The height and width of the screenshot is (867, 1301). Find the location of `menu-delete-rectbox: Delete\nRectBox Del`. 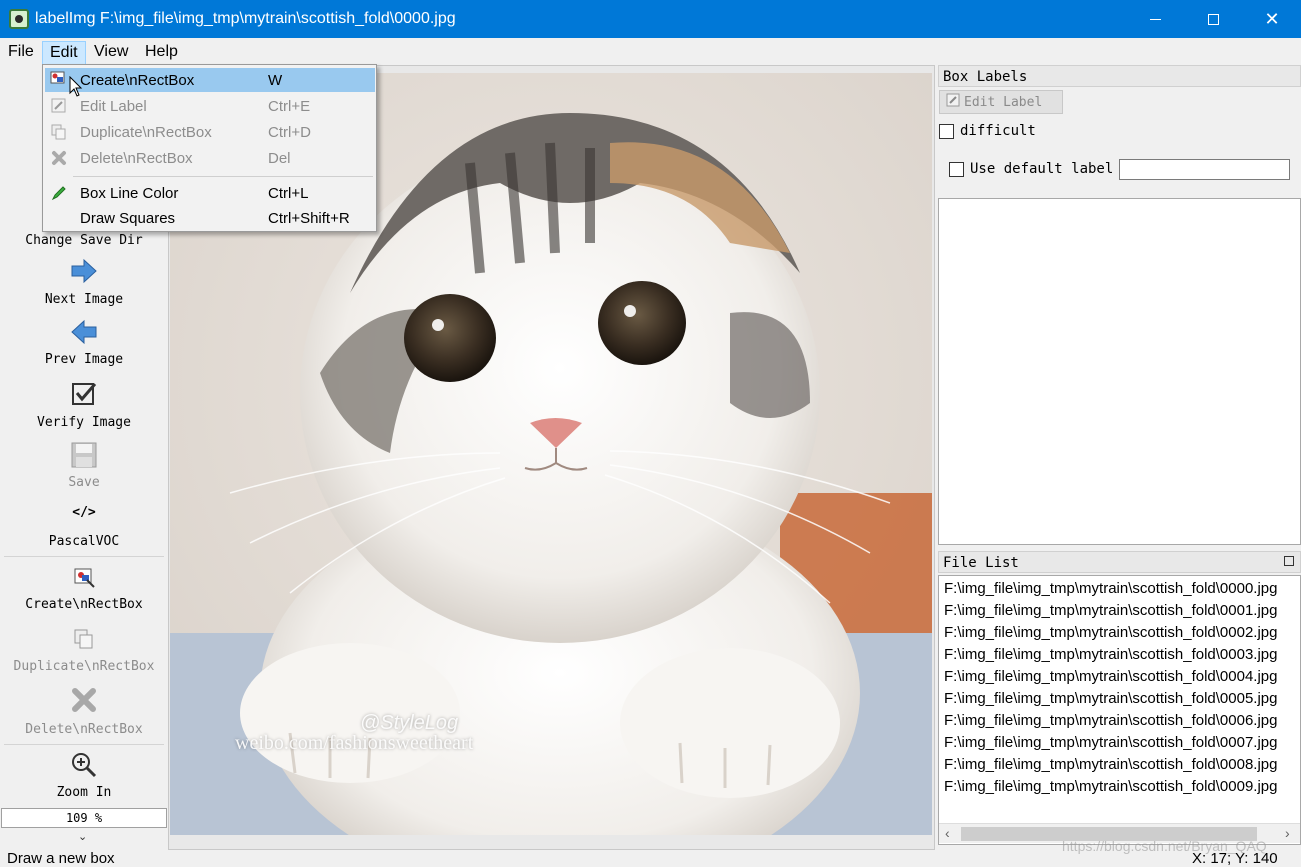

menu-delete-rectbox: Delete\nRectBox Del is located at coordinates (210, 158).